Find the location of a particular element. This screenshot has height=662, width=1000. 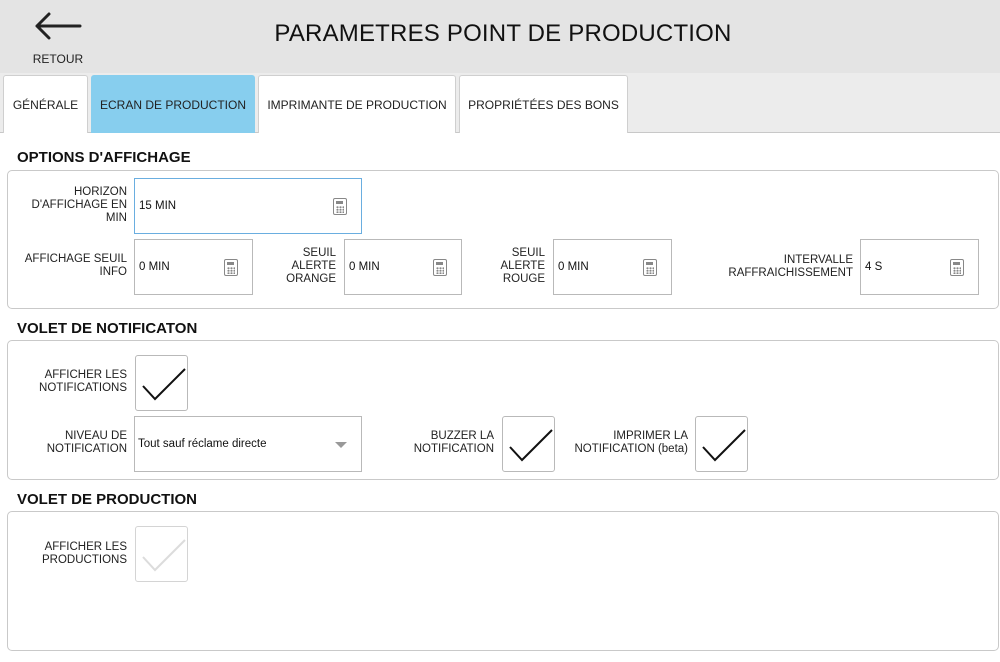

niveau-notification-value: Tout sauf réclame directe is located at coordinates (202, 444).